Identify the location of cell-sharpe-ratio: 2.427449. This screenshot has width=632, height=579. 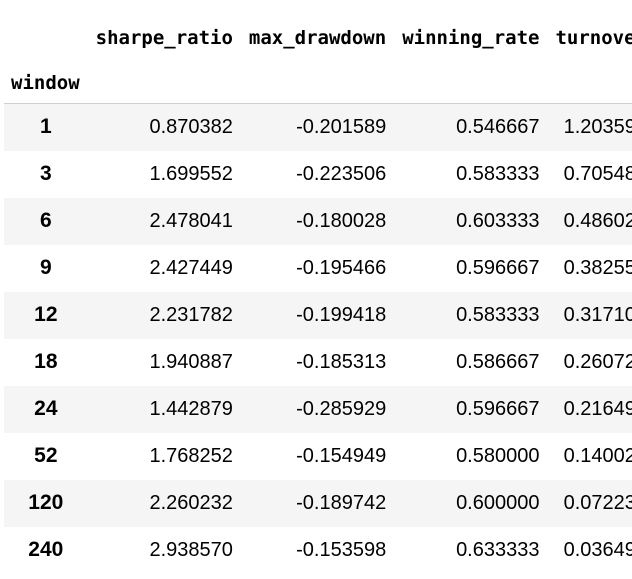
(191, 267).